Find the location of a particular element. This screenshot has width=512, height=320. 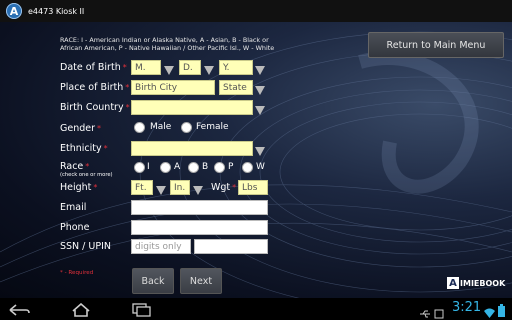

dob-year-dropdown-icon is located at coordinates (259, 67).